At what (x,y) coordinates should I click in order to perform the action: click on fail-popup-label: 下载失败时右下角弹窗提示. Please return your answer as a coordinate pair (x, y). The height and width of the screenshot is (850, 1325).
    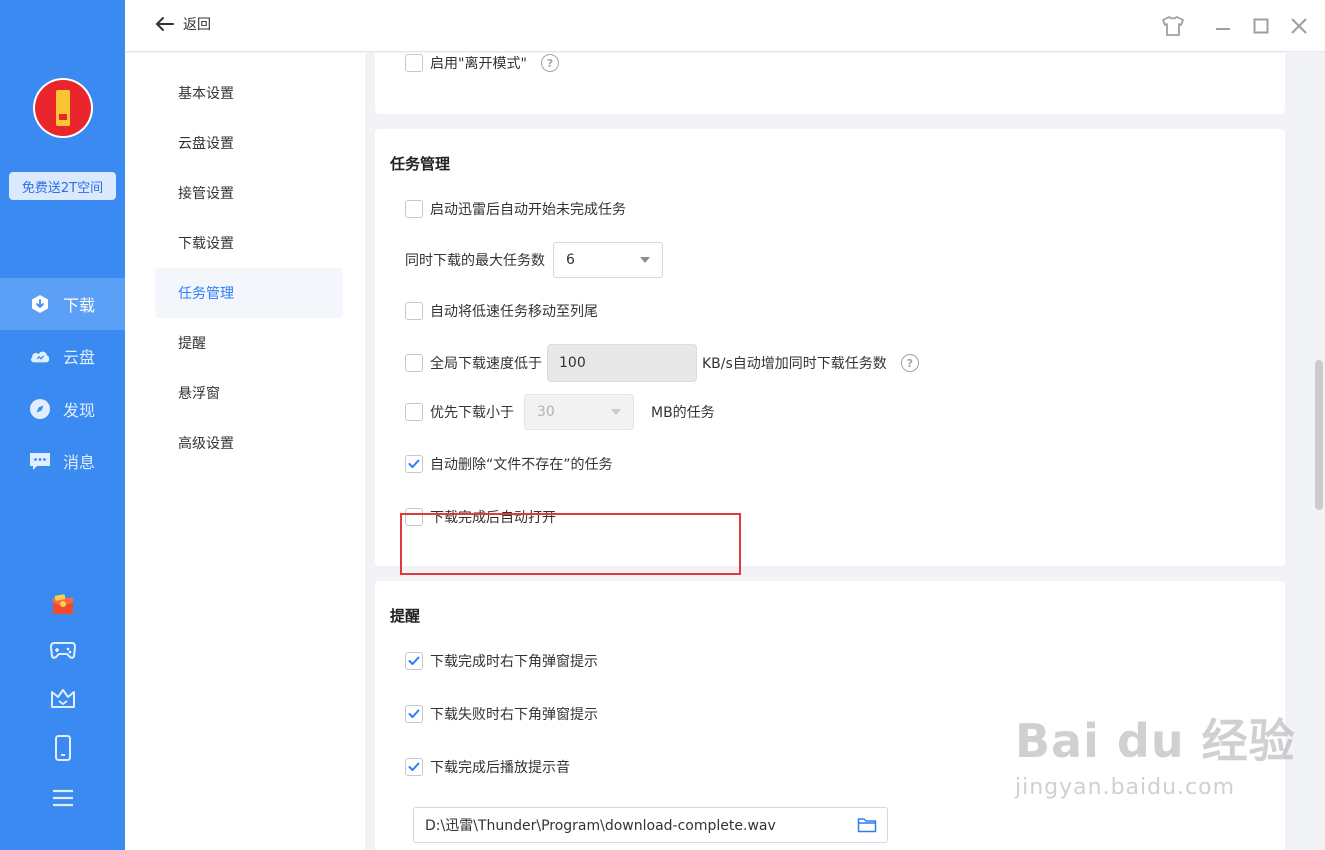
    Looking at the image, I should click on (514, 715).